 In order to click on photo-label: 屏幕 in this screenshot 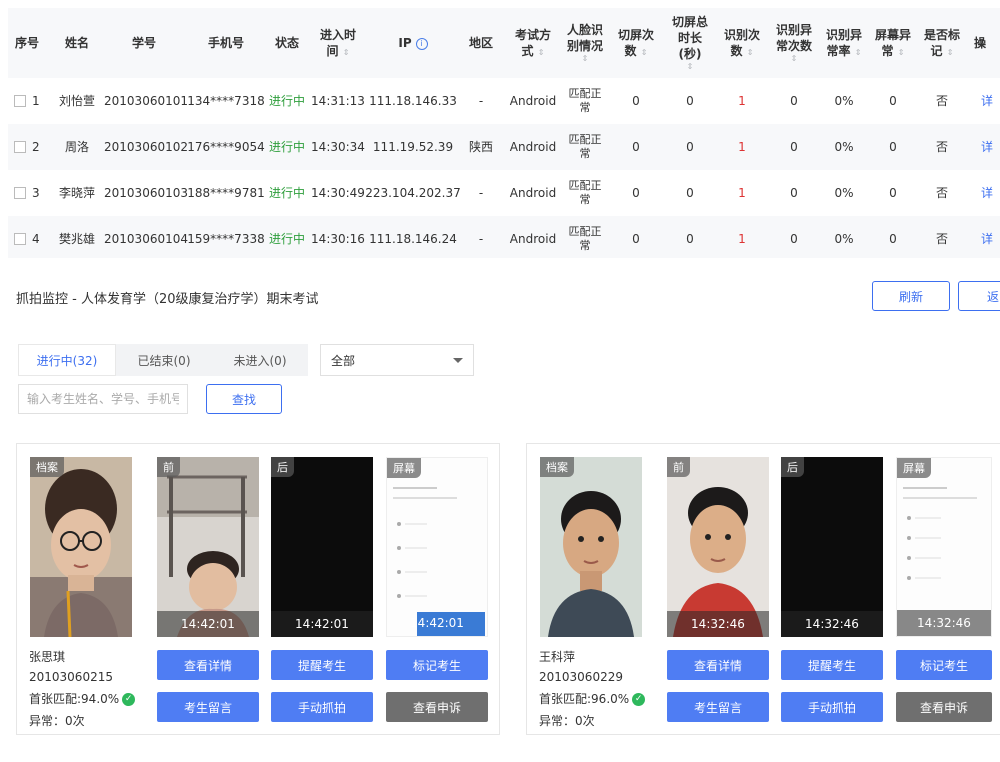, I will do `click(404, 468)`.